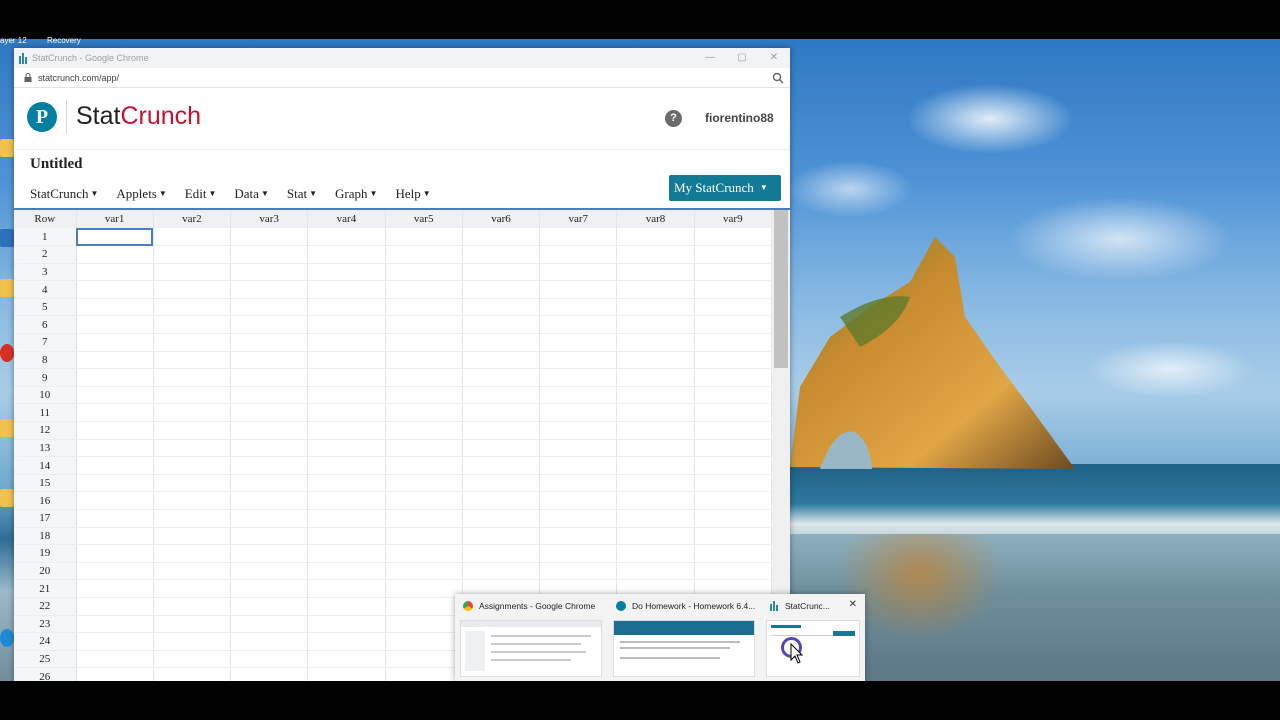  Describe the element at coordinates (251, 194) in the screenshot. I see `menu-data: Data ▼` at that location.